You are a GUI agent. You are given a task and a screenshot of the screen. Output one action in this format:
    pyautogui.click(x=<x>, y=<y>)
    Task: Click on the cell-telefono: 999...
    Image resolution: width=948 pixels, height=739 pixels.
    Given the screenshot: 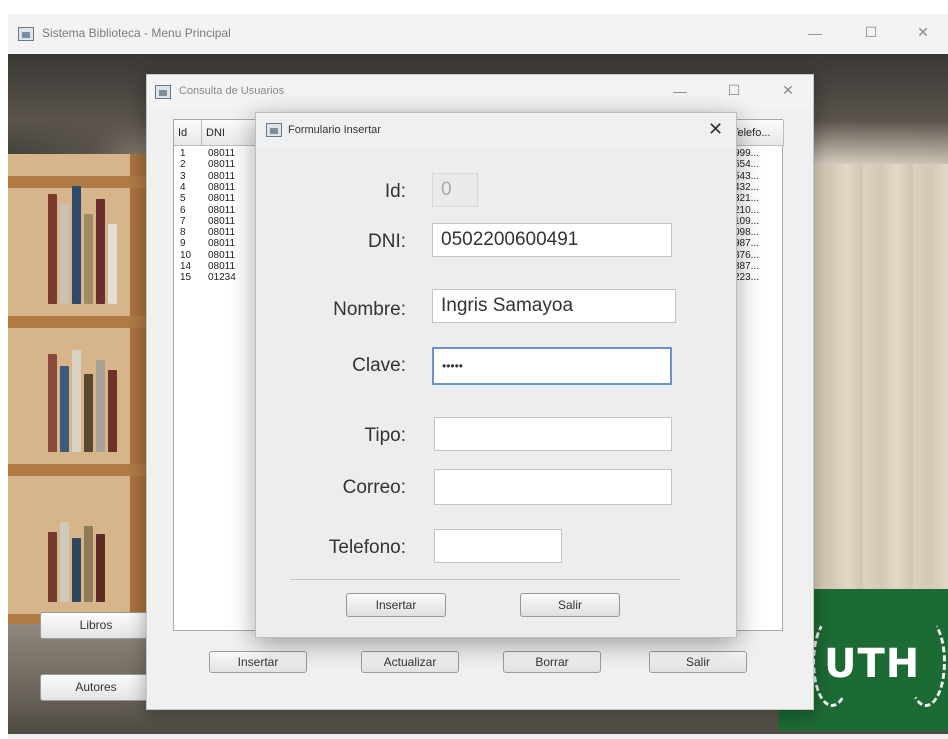 What is the action you would take?
    pyautogui.click(x=747, y=153)
    